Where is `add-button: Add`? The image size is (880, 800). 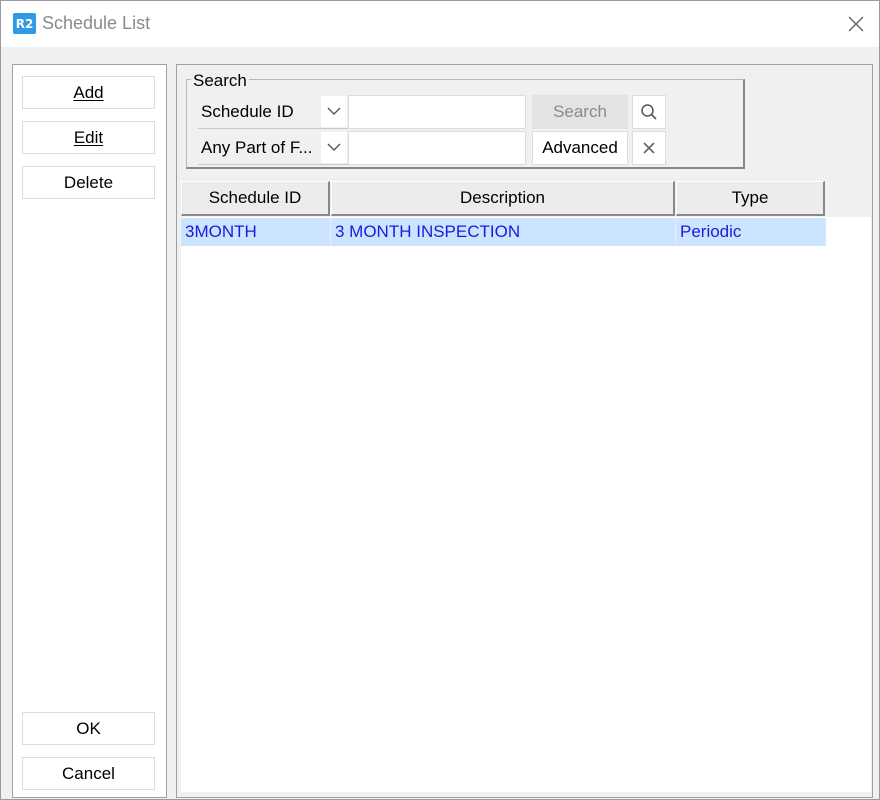 add-button: Add is located at coordinates (88, 92).